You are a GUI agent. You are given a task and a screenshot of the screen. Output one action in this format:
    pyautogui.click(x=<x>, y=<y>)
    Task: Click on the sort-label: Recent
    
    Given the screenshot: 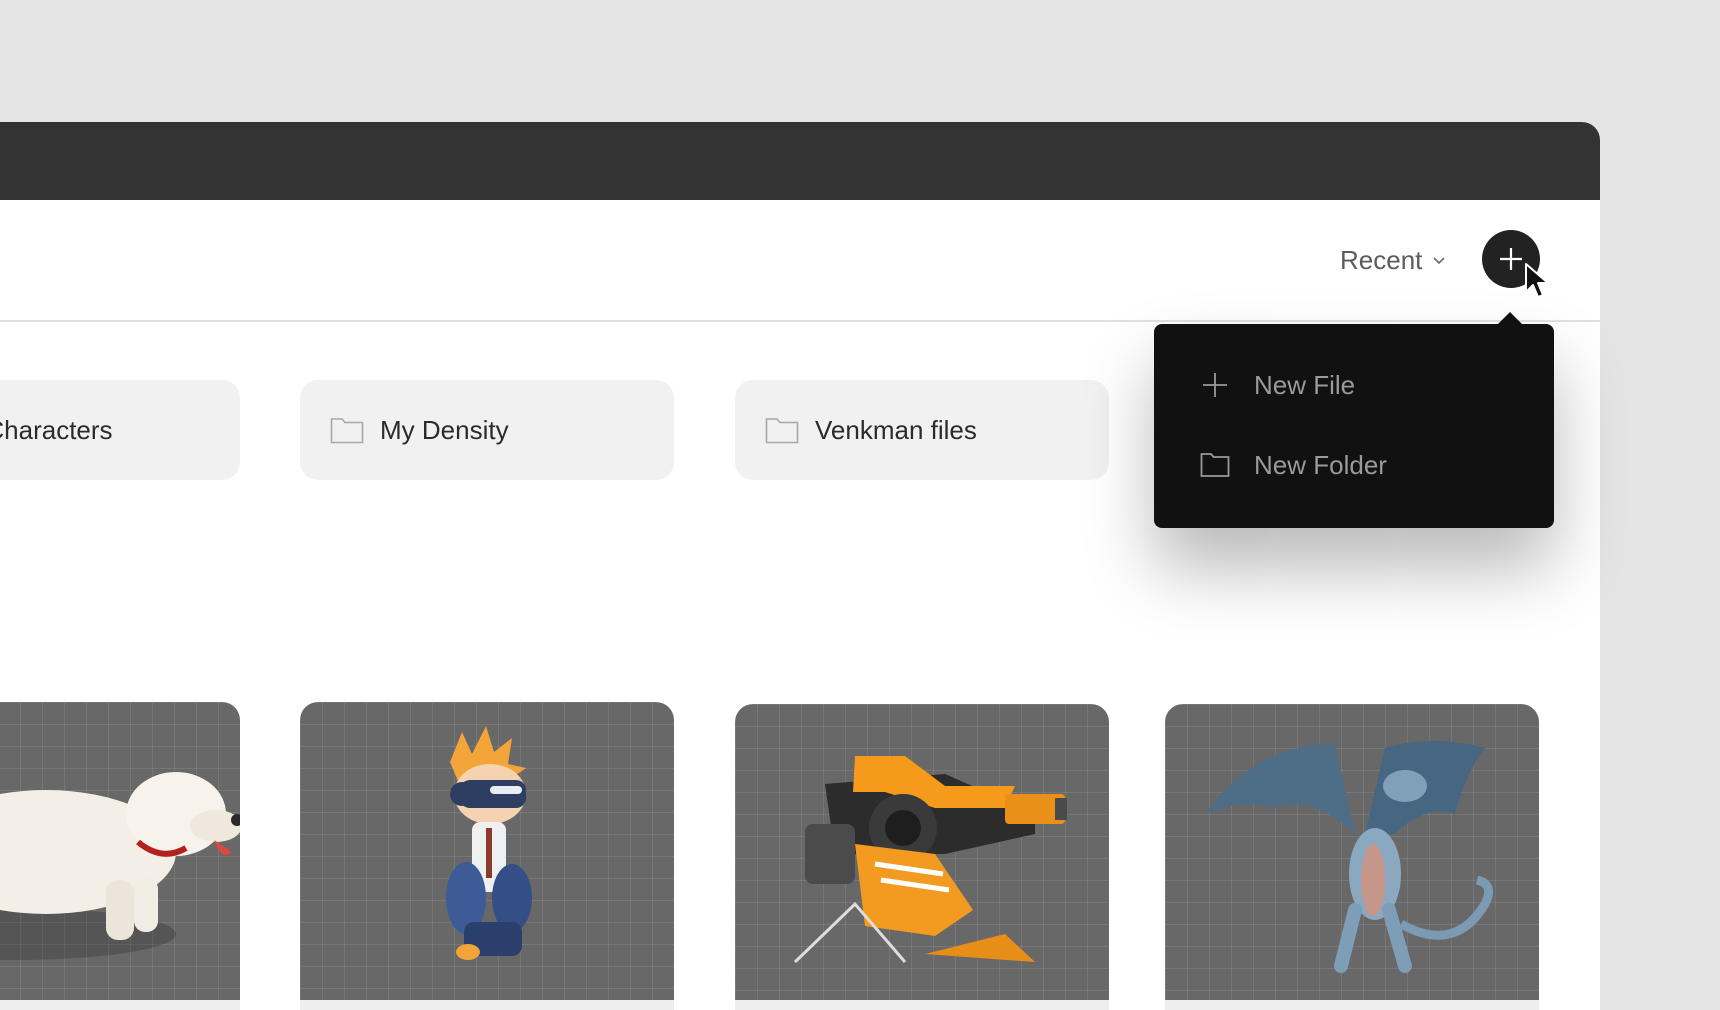 What is the action you would take?
    pyautogui.click(x=1381, y=259)
    